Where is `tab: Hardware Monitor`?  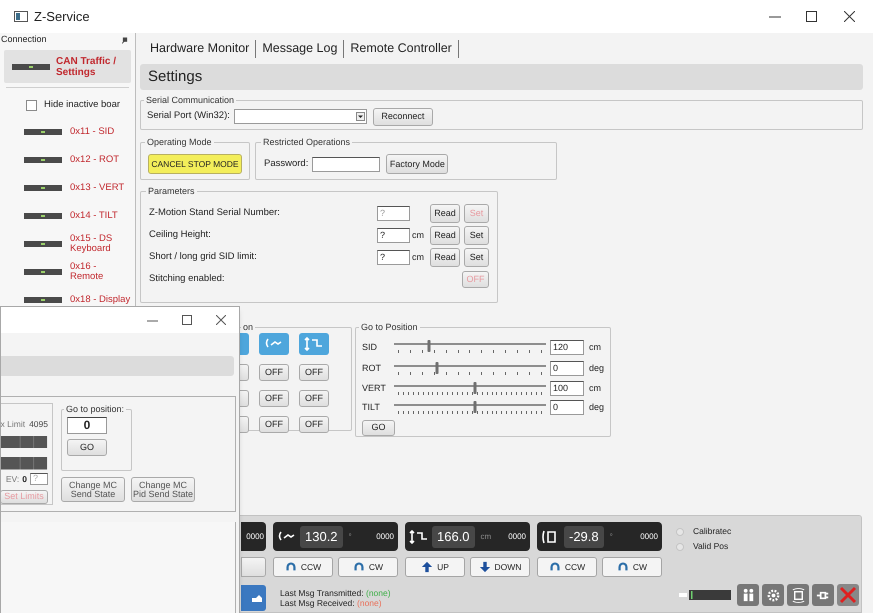
tab: Hardware Monitor is located at coordinates (200, 48).